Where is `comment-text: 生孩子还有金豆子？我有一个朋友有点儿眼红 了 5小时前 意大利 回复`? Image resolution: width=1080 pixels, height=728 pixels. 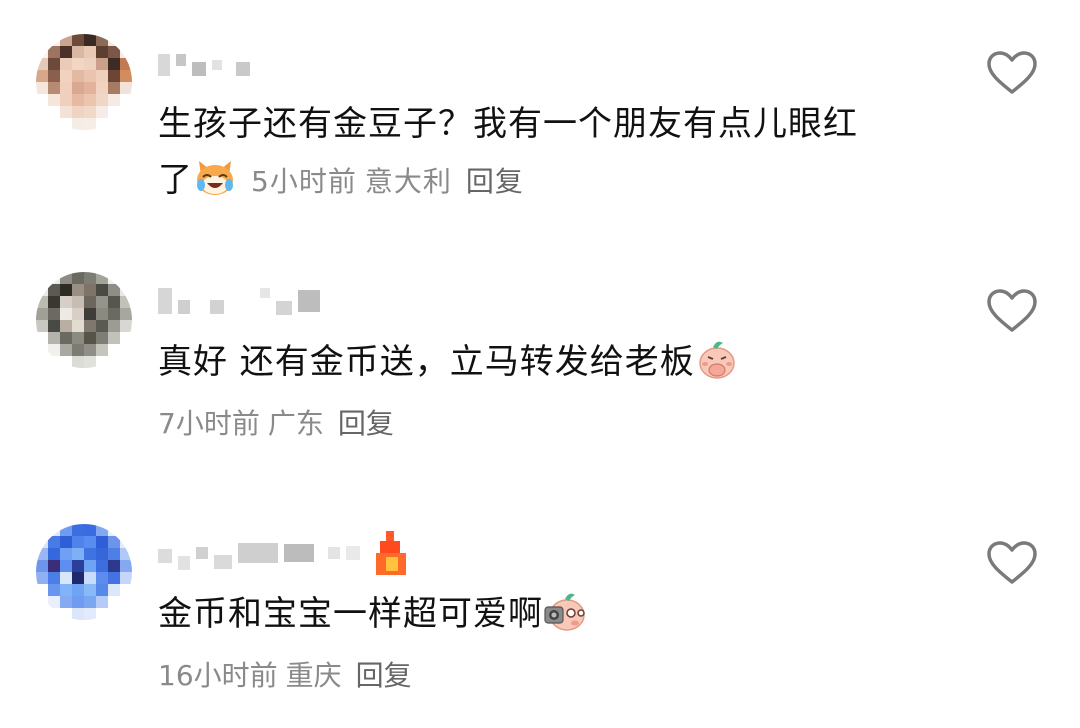
comment-text: 生孩子还有金豆子？我有一个朋友有点儿眼红 了 5小时前 意大利 回复 is located at coordinates (558, 153).